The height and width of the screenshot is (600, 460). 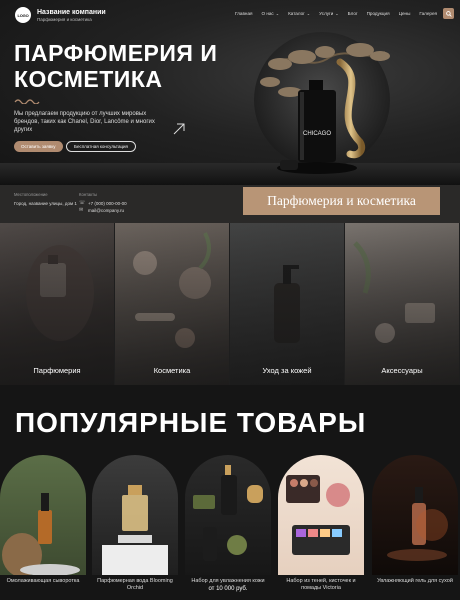 What do you see at coordinates (116, 53) in the screenshot?
I see `hero-title-line1: ПАРФЮМЕРИЯ И` at bounding box center [116, 53].